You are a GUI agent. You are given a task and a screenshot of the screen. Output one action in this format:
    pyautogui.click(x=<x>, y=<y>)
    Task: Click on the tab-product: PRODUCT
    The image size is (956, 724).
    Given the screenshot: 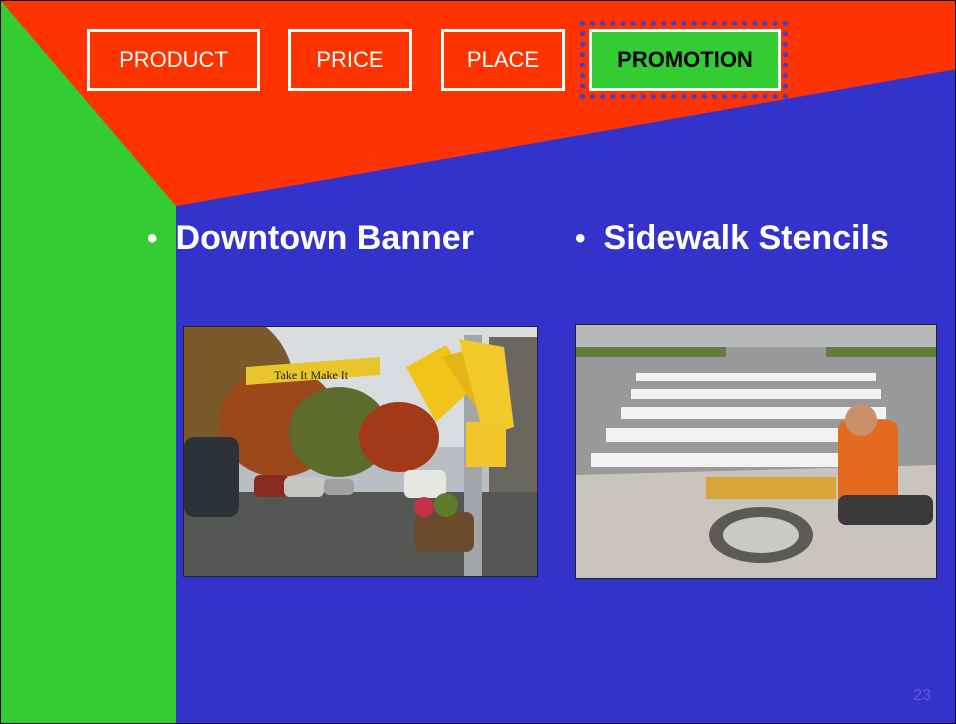 What is the action you would take?
    pyautogui.click(x=173, y=60)
    